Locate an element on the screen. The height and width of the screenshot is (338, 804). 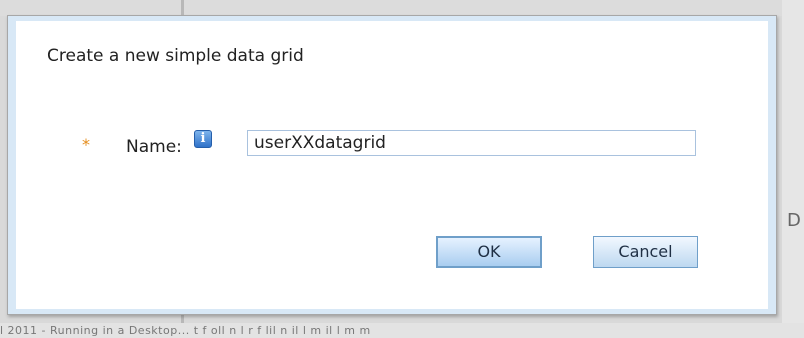
info-icon: i is located at coordinates (203, 139).